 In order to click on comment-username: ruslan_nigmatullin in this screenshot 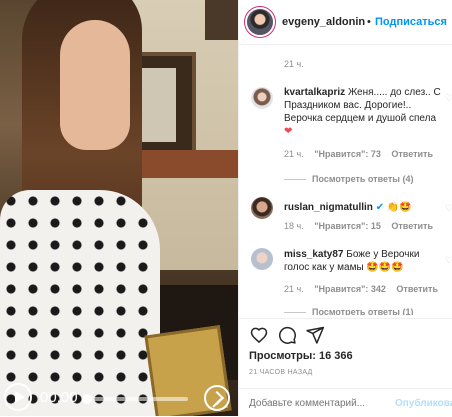, I will do `click(328, 207)`.